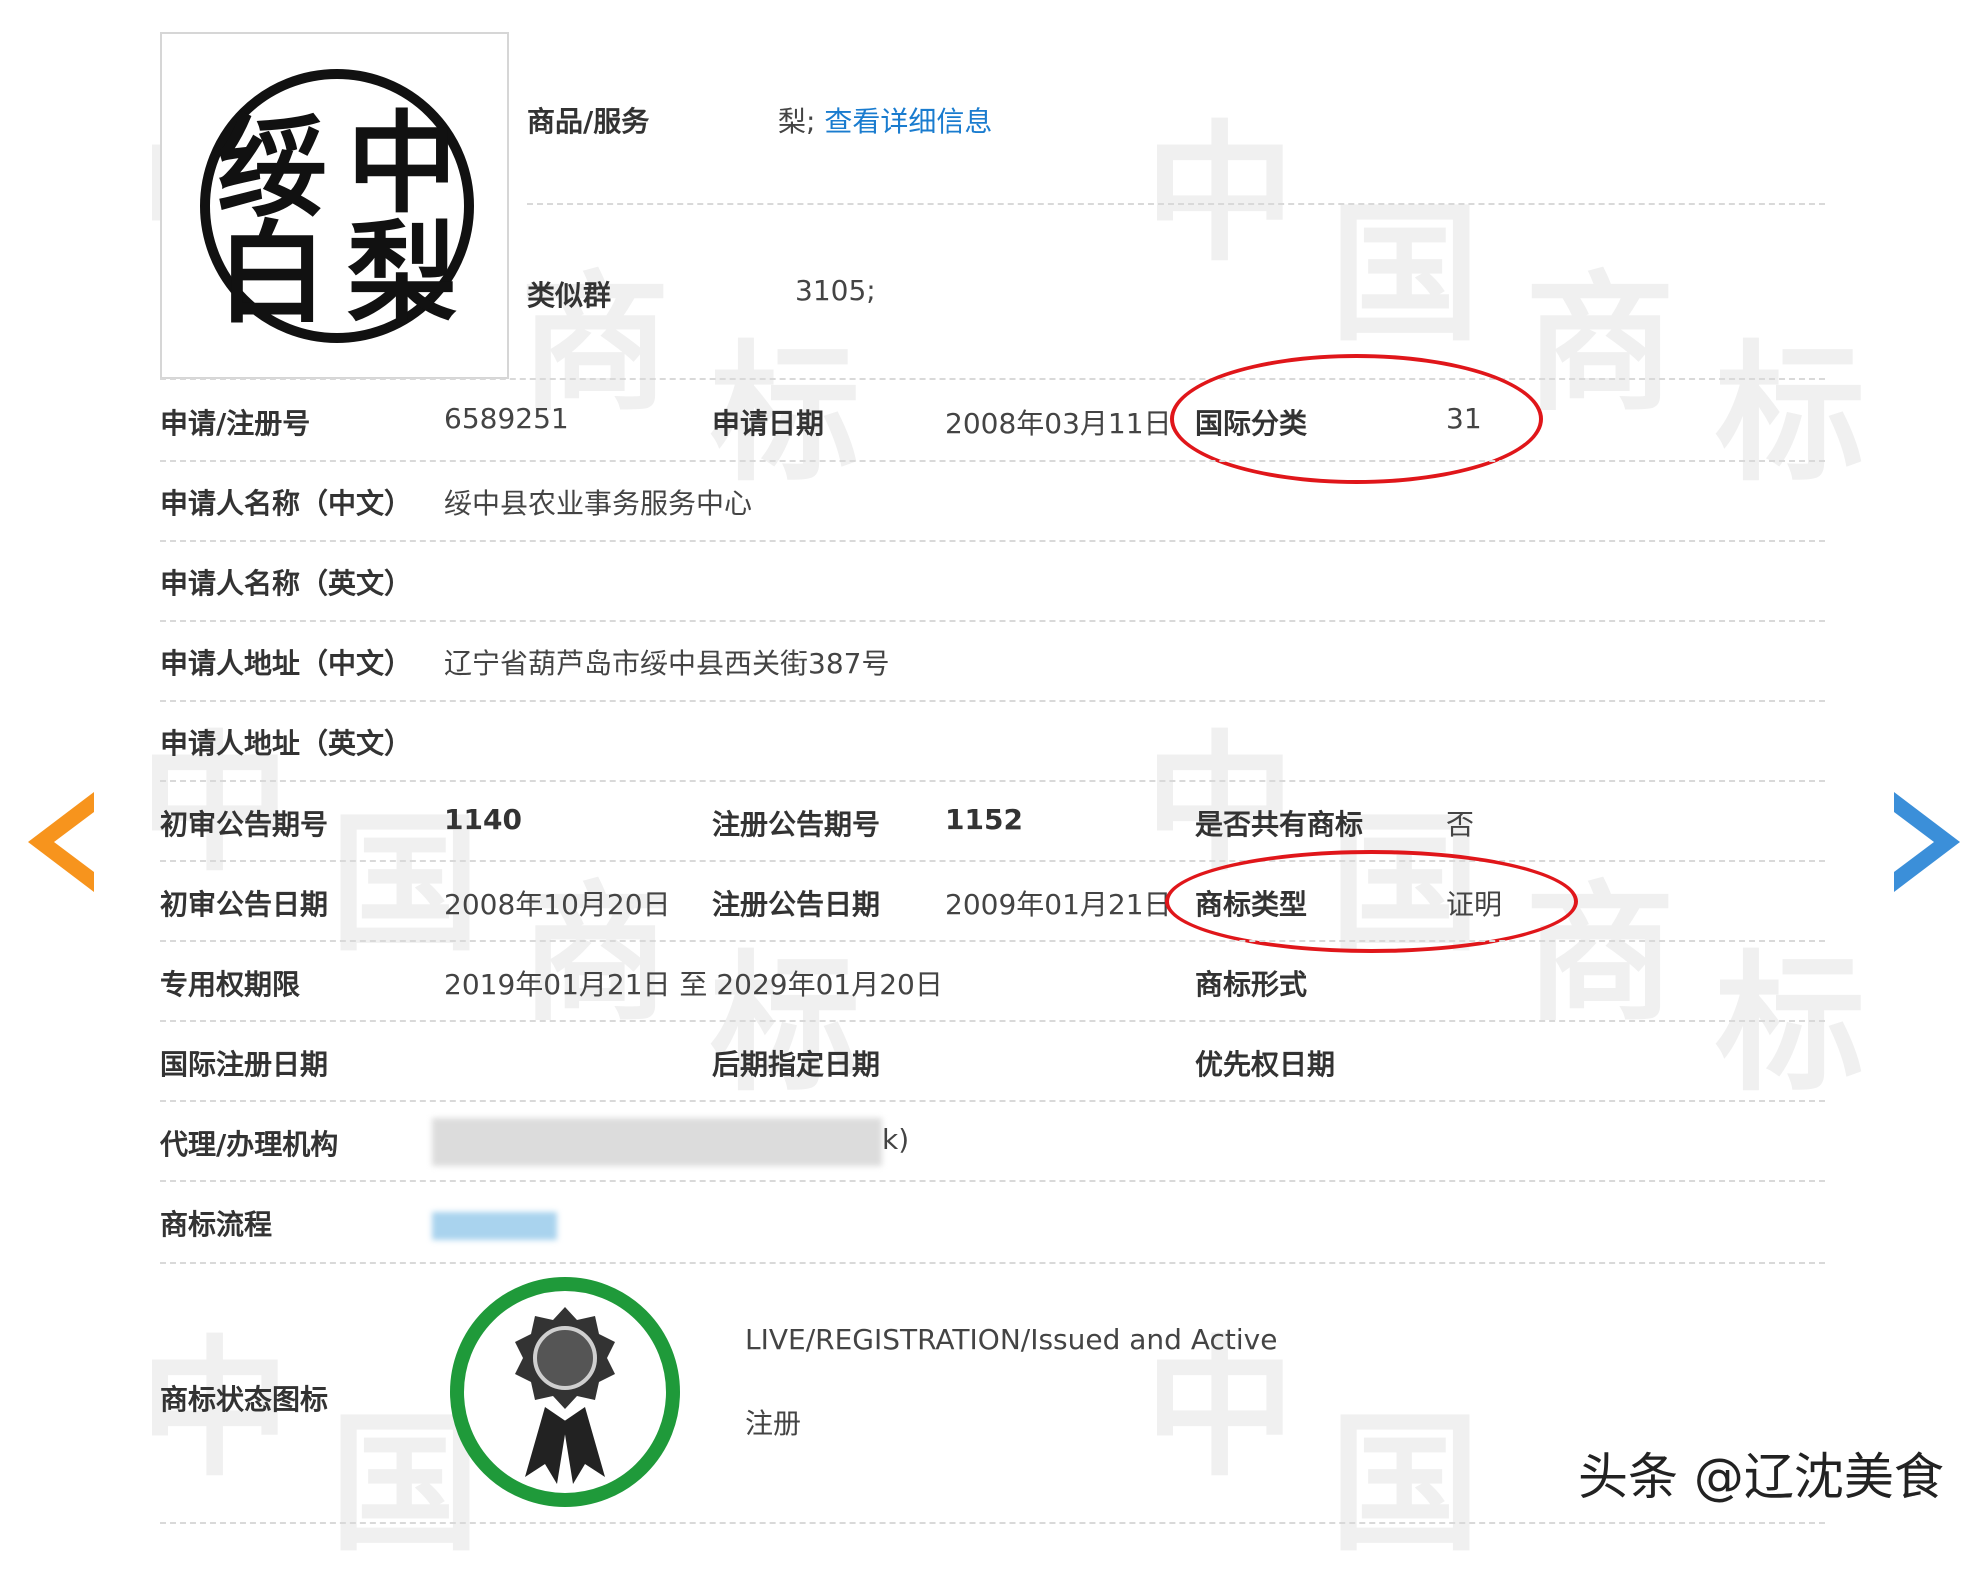 Image resolution: width=1981 pixels, height=1572 pixels. What do you see at coordinates (63, 842) in the screenshot?
I see `prev-arrow-icon` at bounding box center [63, 842].